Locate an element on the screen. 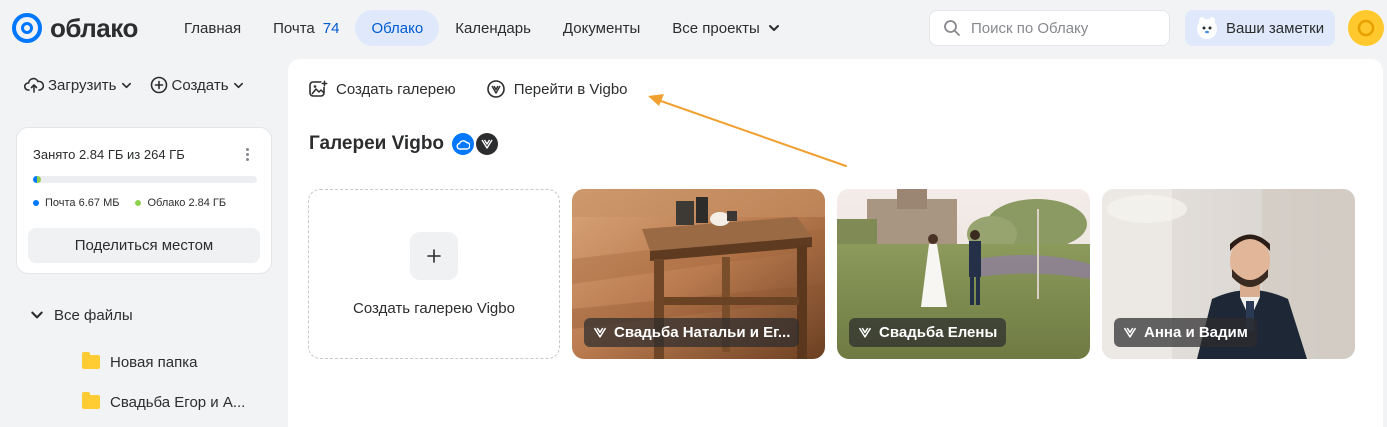 This screenshot has width=1387, height=427. section-title-text: Галереи Vigbo is located at coordinates (377, 143).